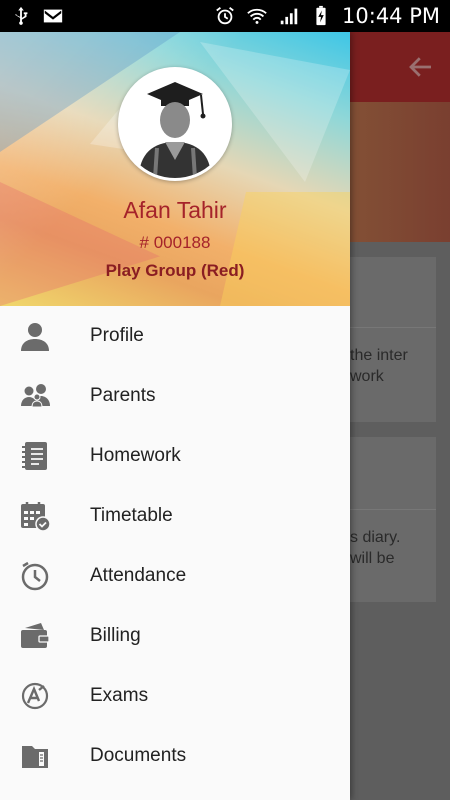 Image resolution: width=450 pixels, height=800 pixels. I want to click on wifi-icon, so click(257, 16).